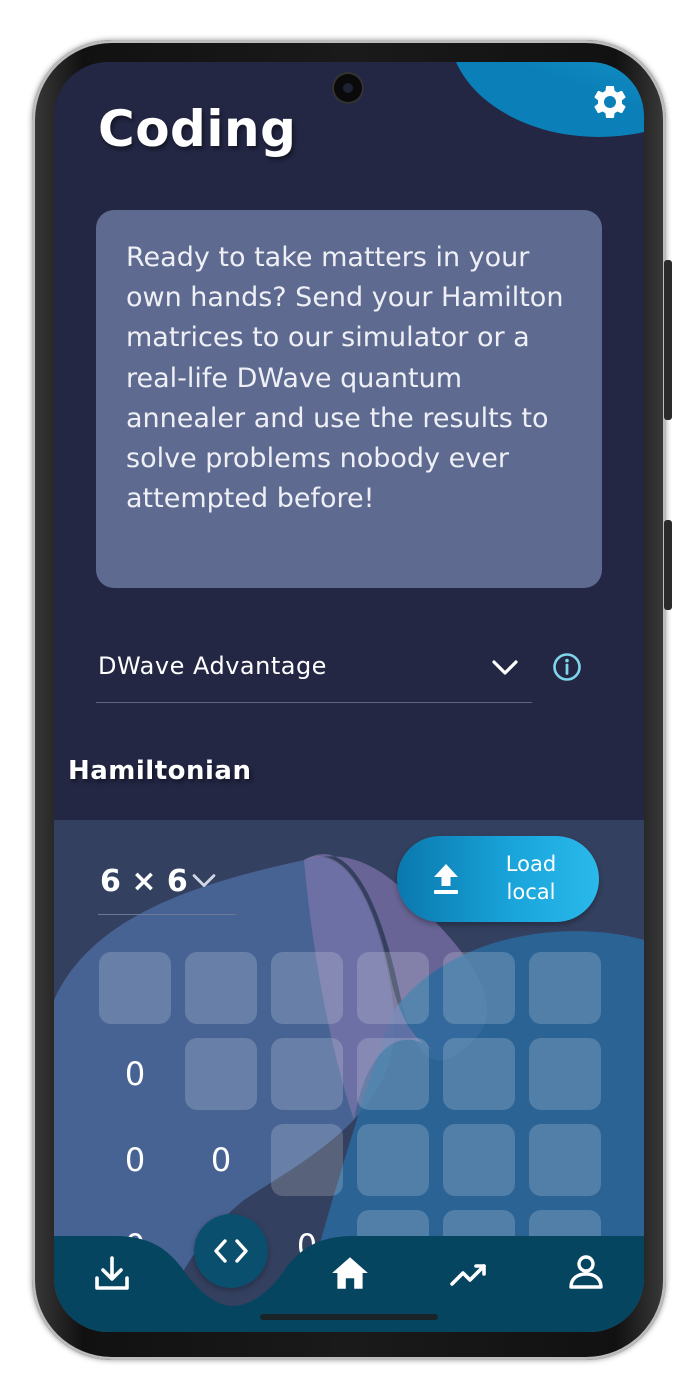 The width and height of the screenshot is (700, 1400). What do you see at coordinates (668, 565) in the screenshot?
I see `power-button` at bounding box center [668, 565].